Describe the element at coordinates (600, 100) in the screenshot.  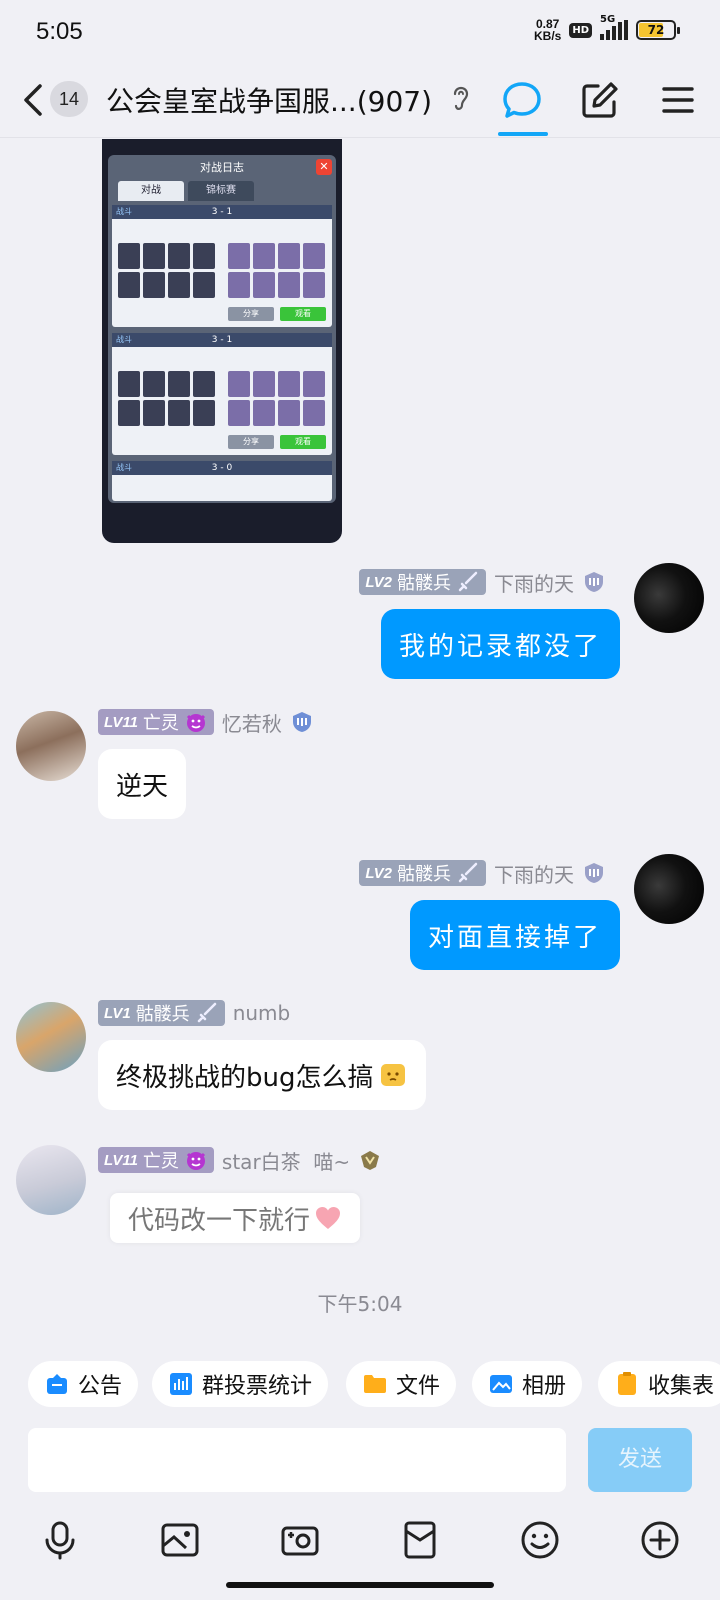
I see `edit-icon` at that location.